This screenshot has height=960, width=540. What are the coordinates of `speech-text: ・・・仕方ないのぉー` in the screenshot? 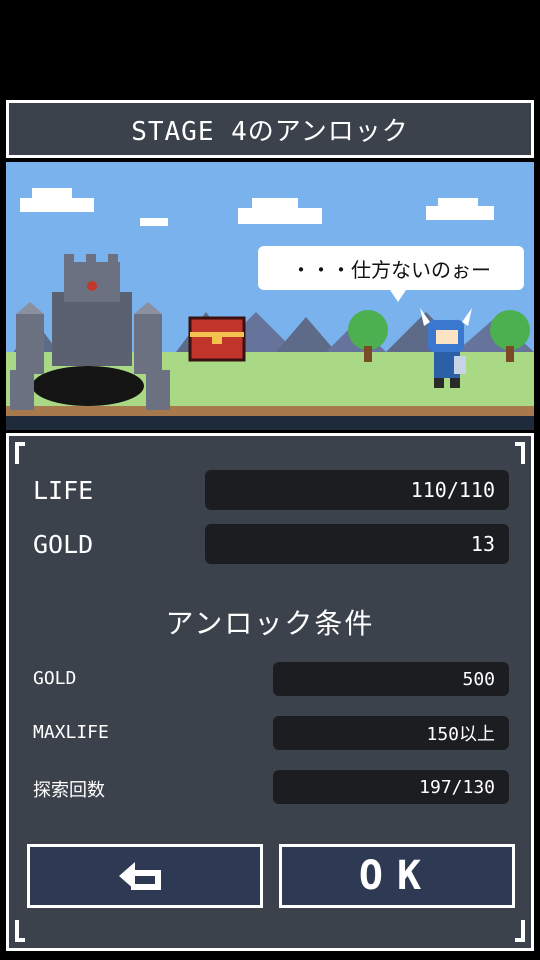 It's located at (391, 269).